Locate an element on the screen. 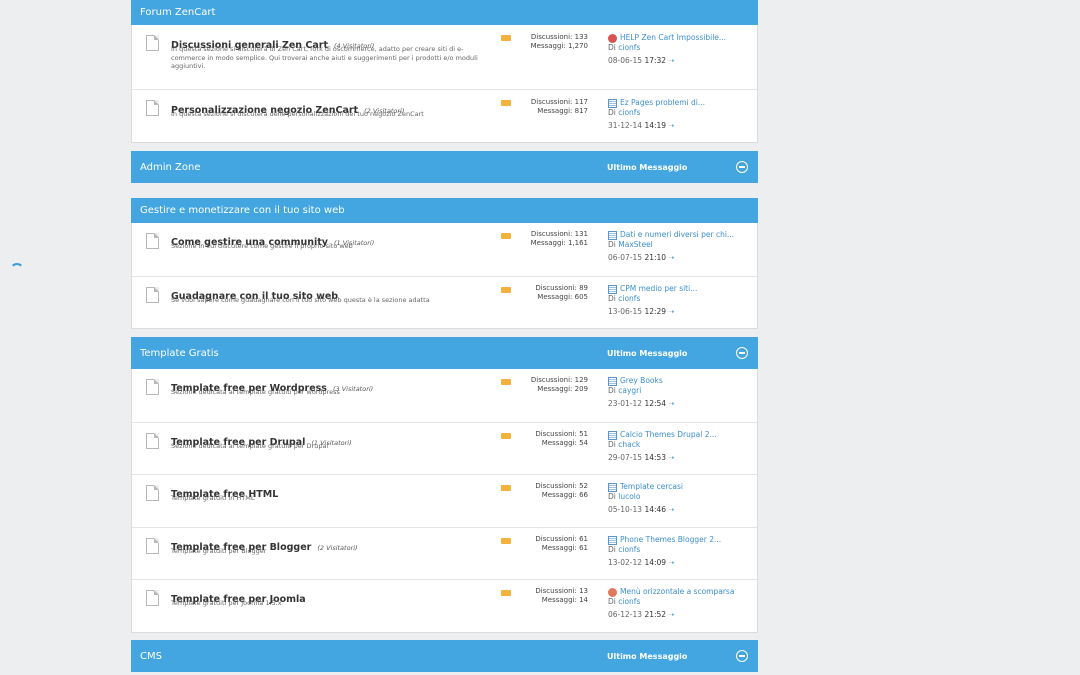 The image size is (1080, 675). last-post-time: 17:32 is located at coordinates (655, 60).